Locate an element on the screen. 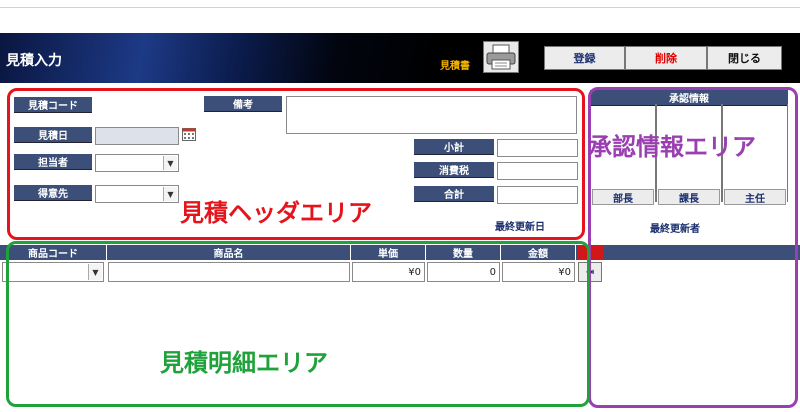 The image size is (800, 412). close-button: 閉じる is located at coordinates (744, 58).